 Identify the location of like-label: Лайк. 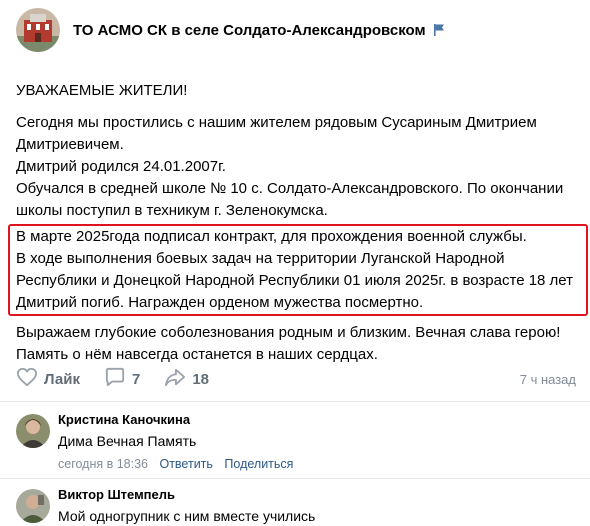
(62, 379).